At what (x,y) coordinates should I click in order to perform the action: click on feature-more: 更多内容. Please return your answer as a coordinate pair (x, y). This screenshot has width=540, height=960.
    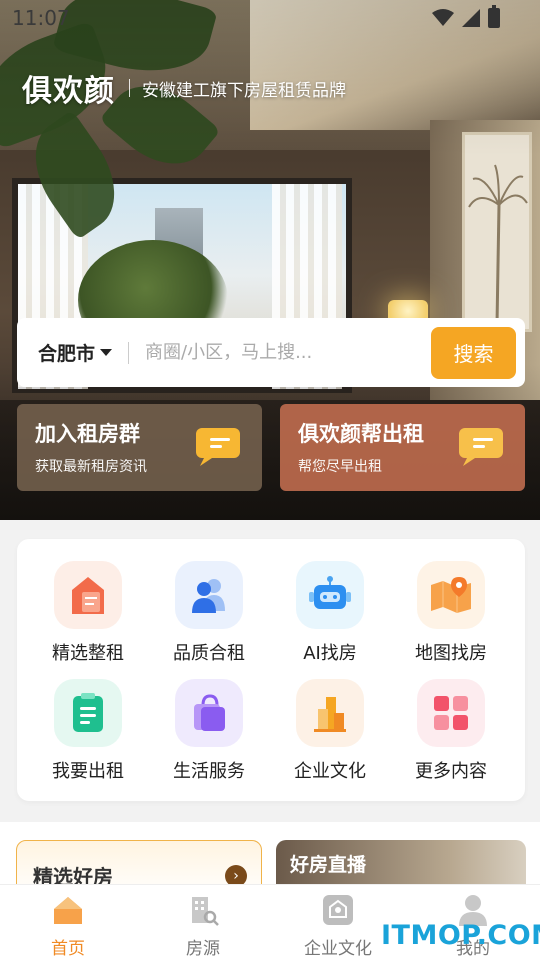
    Looking at the image, I should click on (451, 731).